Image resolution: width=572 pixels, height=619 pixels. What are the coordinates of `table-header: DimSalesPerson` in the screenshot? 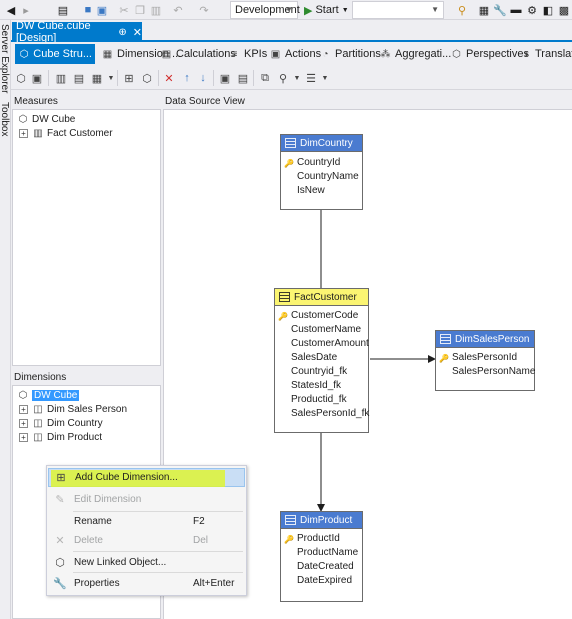 It's located at (485, 339).